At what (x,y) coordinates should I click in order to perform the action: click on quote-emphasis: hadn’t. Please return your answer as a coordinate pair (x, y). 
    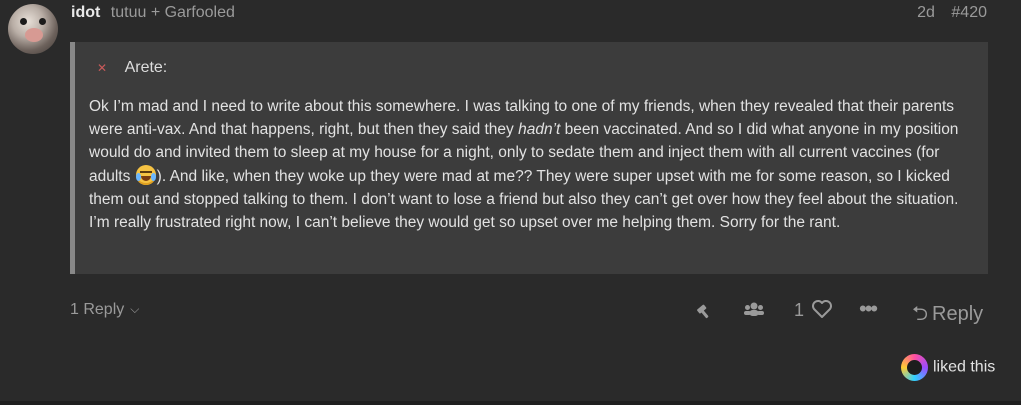
    Looking at the image, I should click on (539, 130).